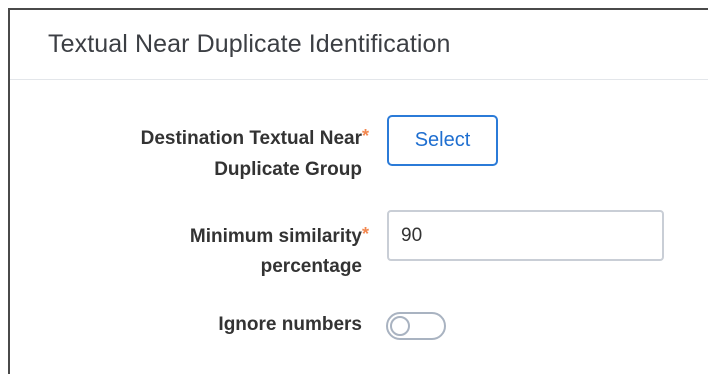 This screenshot has height=374, width=708. I want to click on minimum-similarity-label-line2: percentage, so click(311, 266).